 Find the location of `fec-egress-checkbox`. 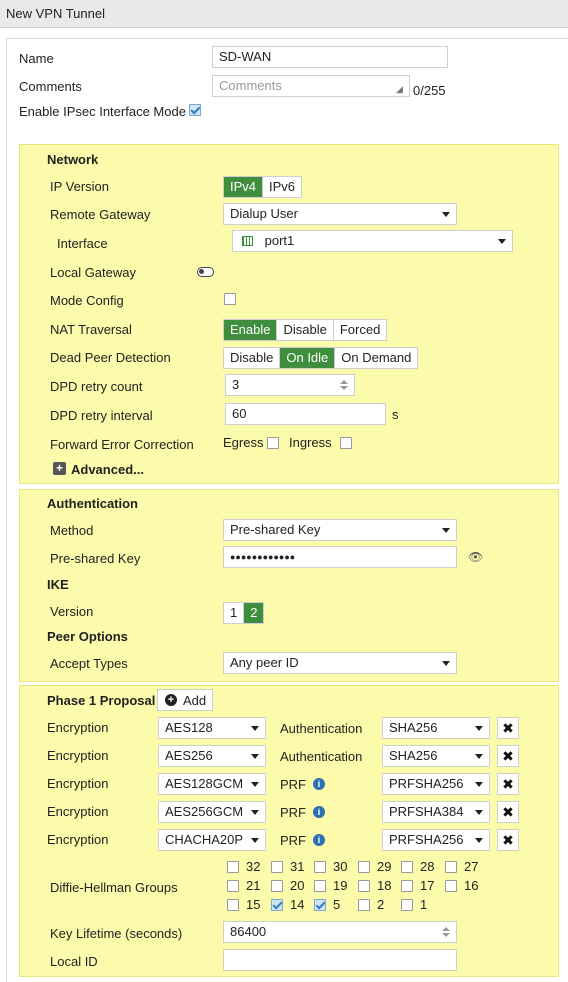

fec-egress-checkbox is located at coordinates (273, 443).